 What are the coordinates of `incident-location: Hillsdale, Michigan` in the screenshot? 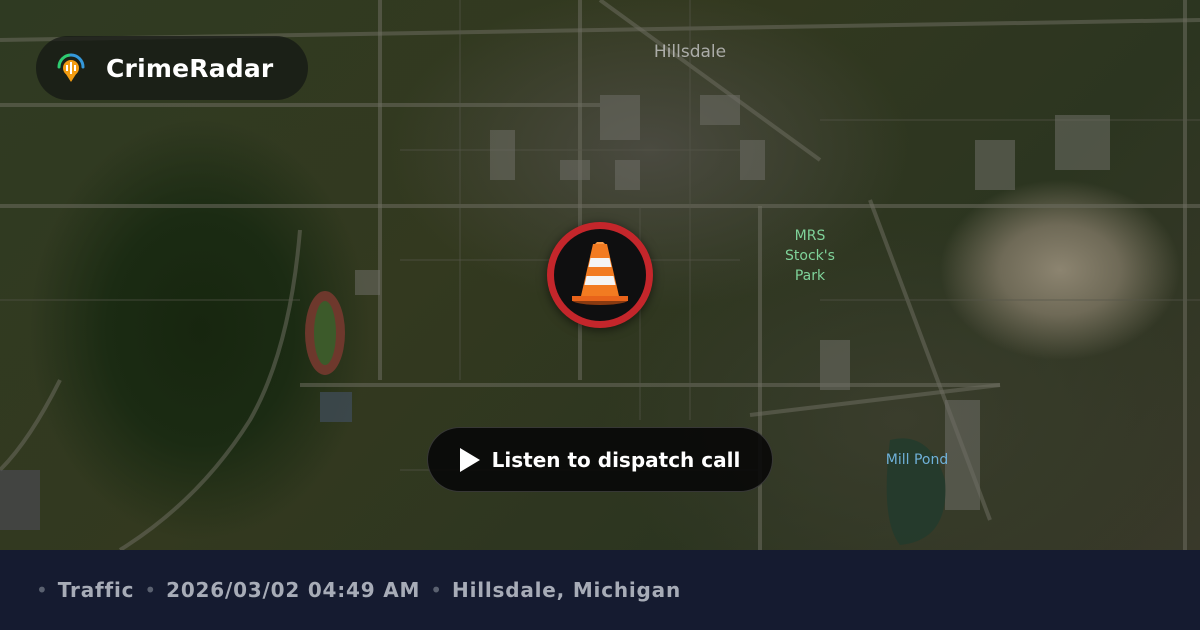 It's located at (566, 590).